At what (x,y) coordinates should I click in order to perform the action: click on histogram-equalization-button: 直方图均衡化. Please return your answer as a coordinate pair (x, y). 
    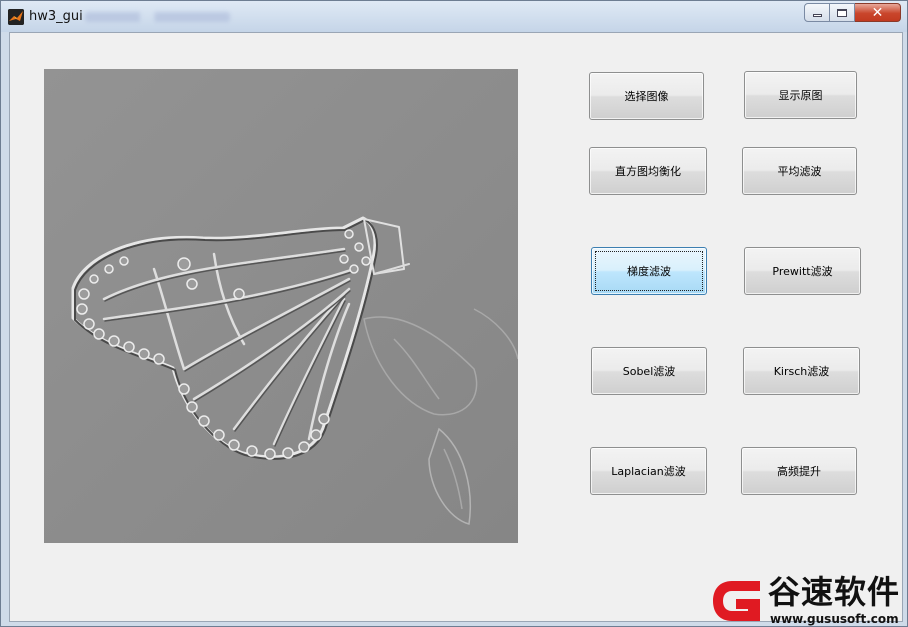
    Looking at the image, I should click on (648, 171).